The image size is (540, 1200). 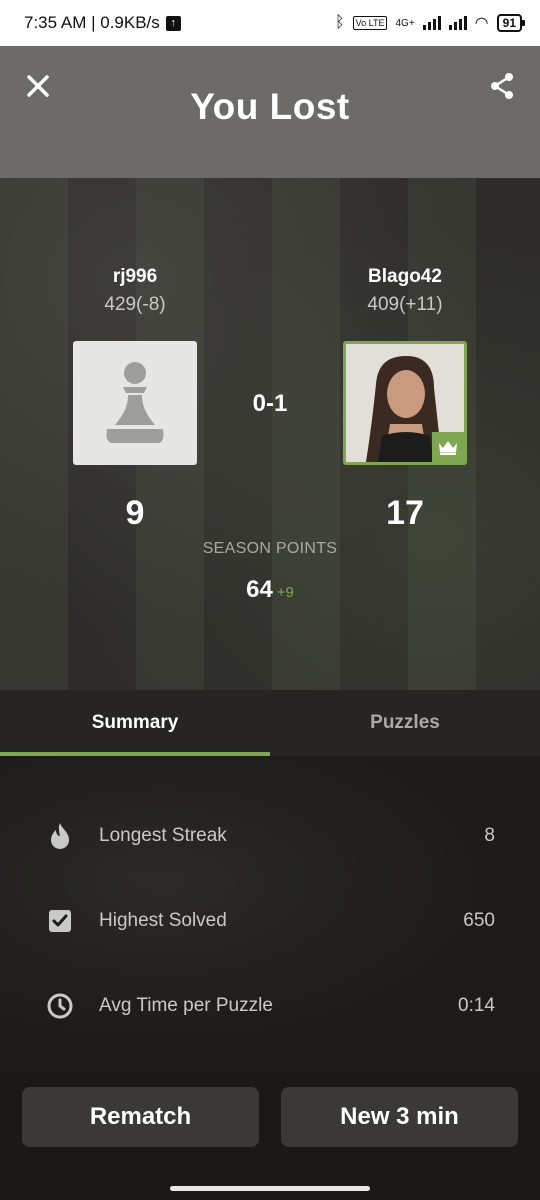 I want to click on result-header: You Lost, so click(x=270, y=112).